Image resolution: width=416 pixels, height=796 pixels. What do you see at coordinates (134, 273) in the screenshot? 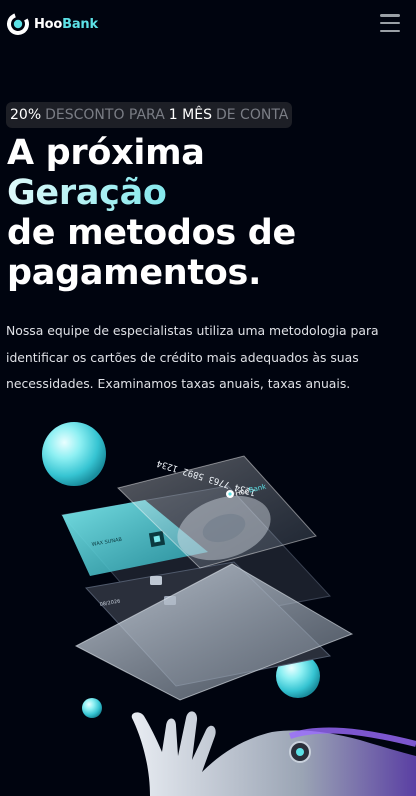
I see `hero-title-line-4: pagamentos.` at bounding box center [134, 273].